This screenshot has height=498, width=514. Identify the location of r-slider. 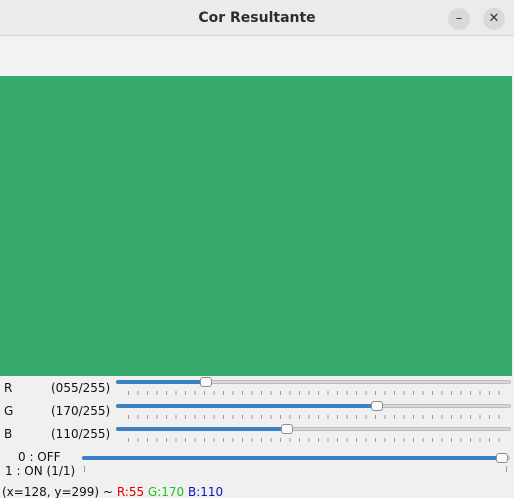
(313, 387).